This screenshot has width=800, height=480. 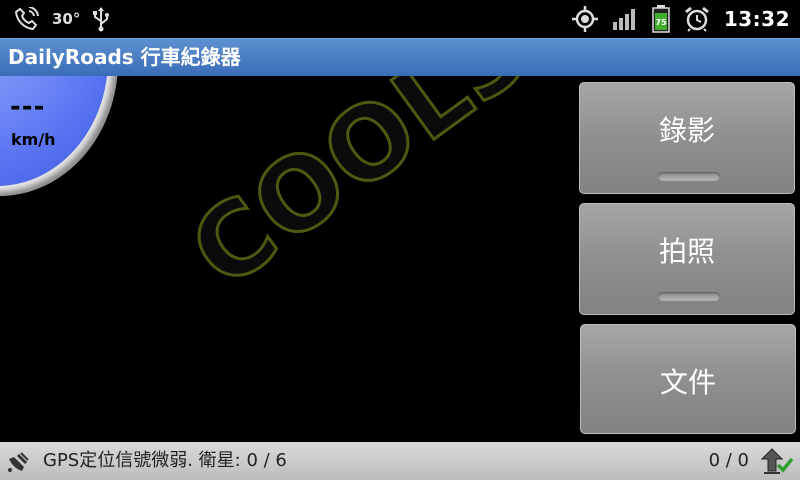 What do you see at coordinates (28, 107) in the screenshot?
I see `speed-value: ---` at bounding box center [28, 107].